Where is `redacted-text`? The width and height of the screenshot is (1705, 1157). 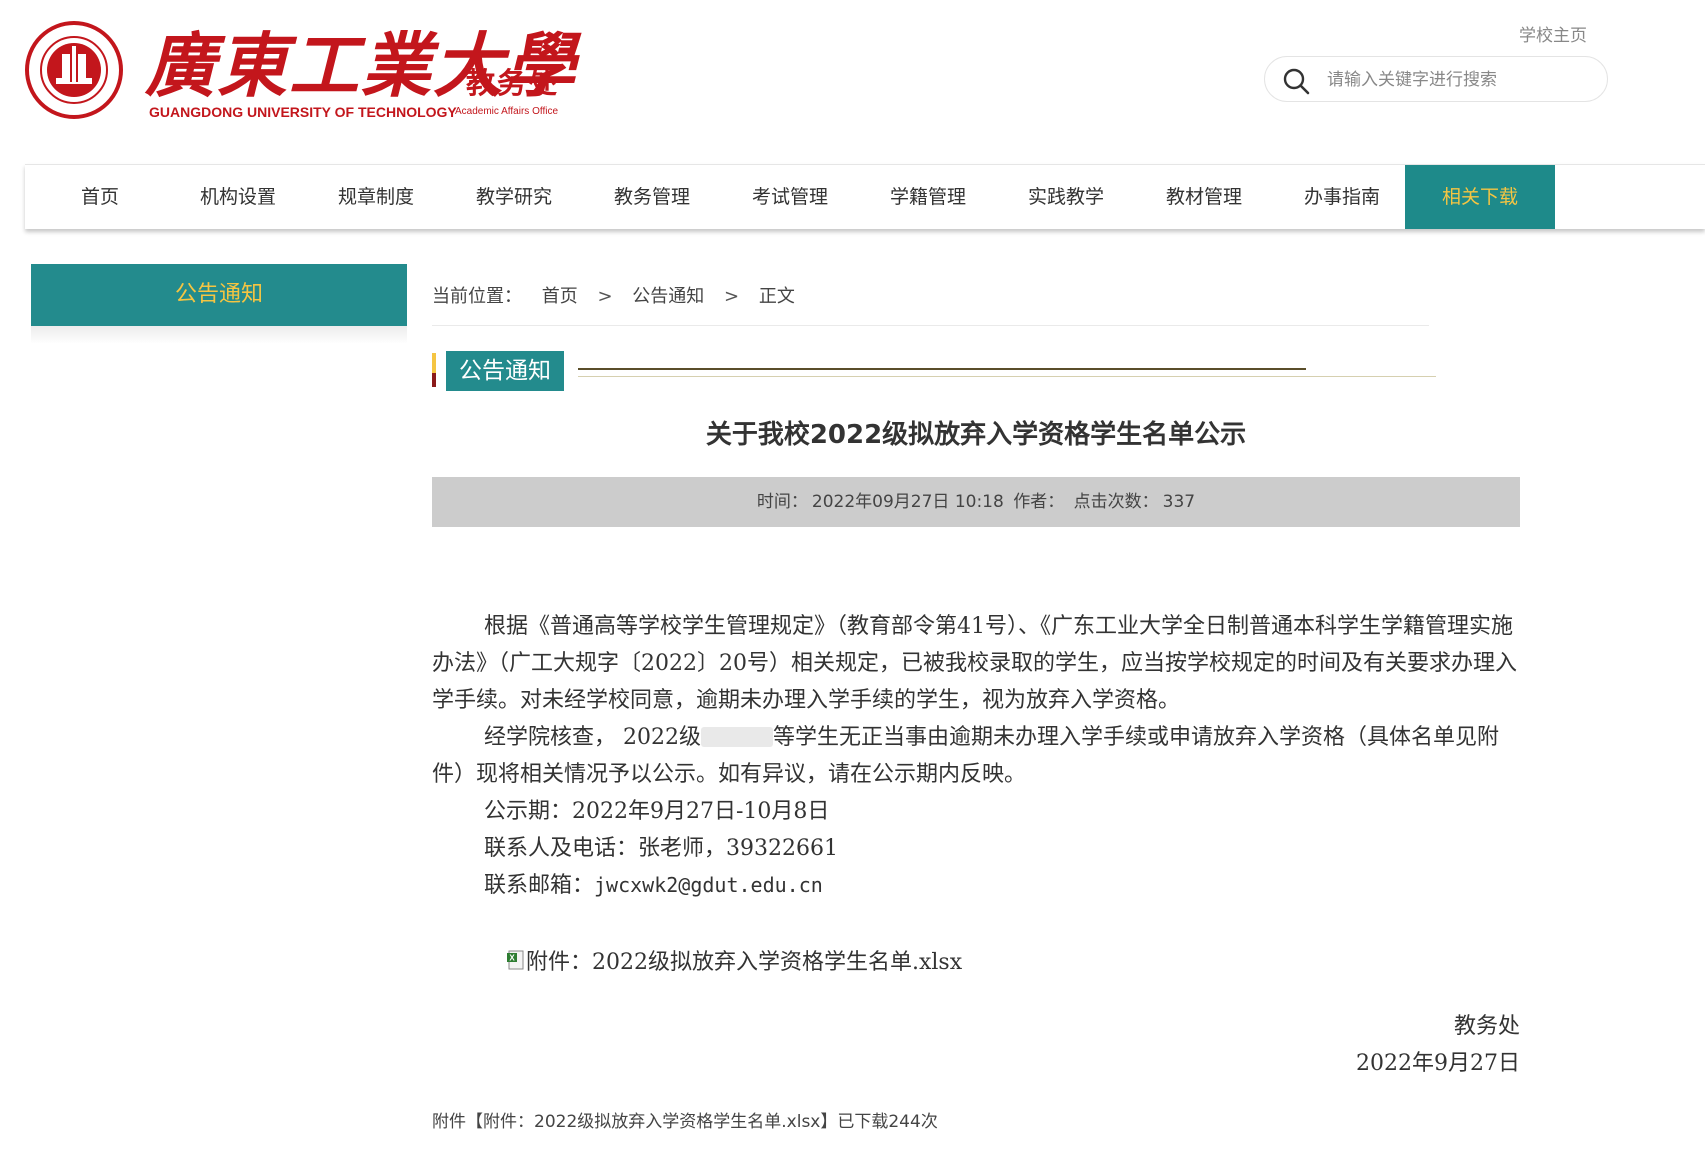
redacted-text is located at coordinates (736, 737).